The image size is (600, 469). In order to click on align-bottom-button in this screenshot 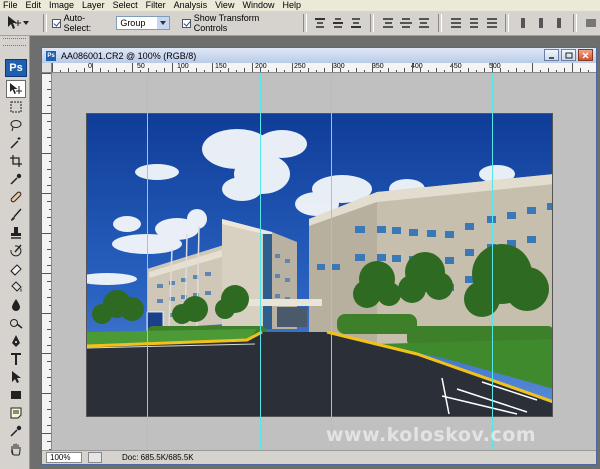, I will do `click(356, 23)`.